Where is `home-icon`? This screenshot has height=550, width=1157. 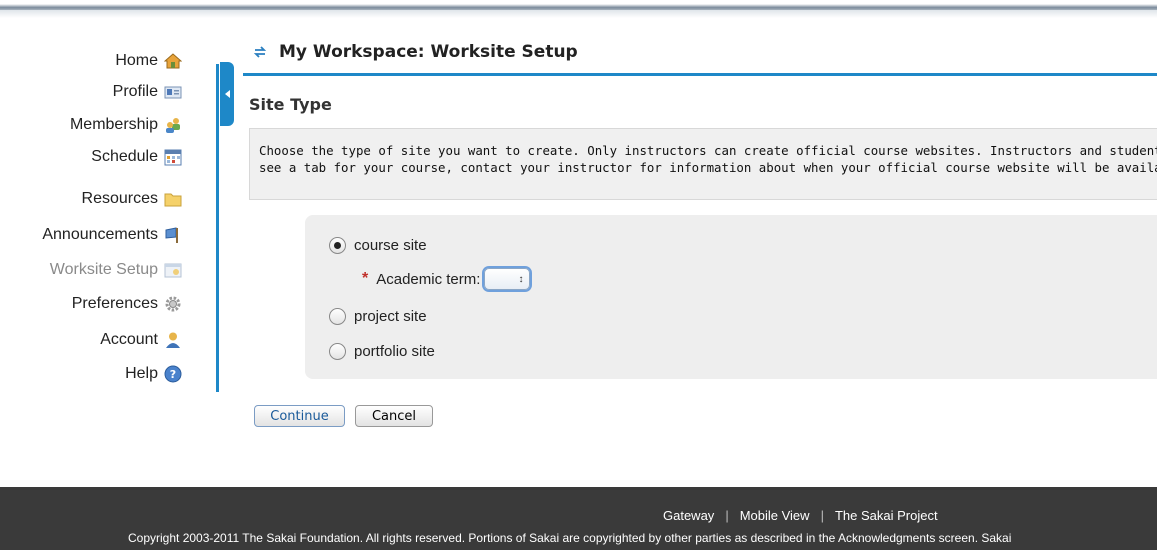 home-icon is located at coordinates (173, 61).